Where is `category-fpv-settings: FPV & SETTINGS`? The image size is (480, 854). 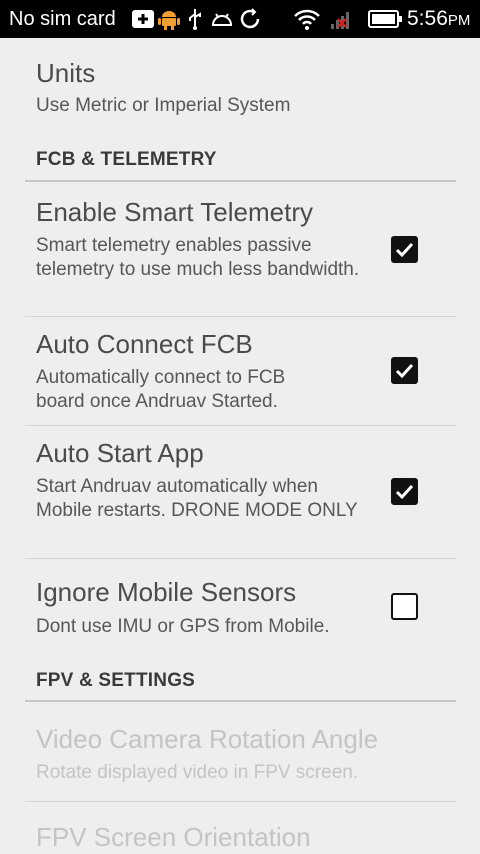 category-fpv-settings: FPV & SETTINGS is located at coordinates (116, 680).